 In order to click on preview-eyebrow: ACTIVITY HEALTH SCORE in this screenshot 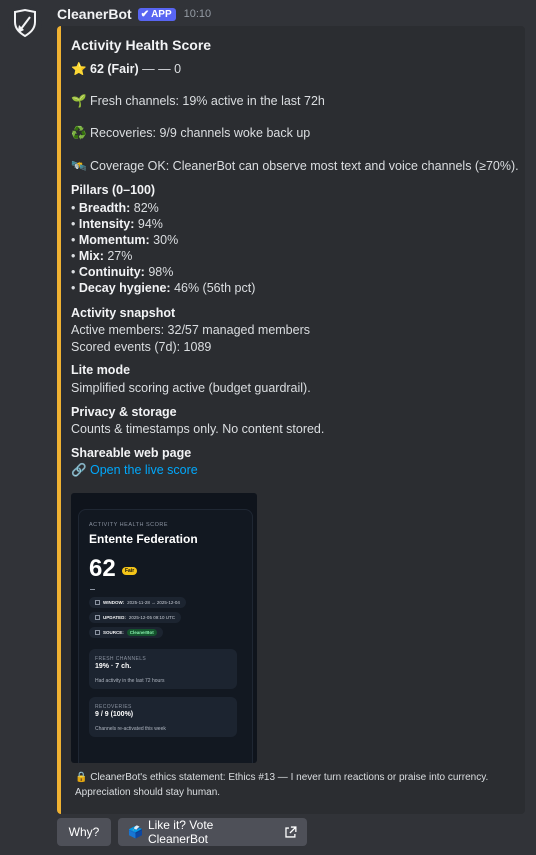, I will do `click(129, 525)`.